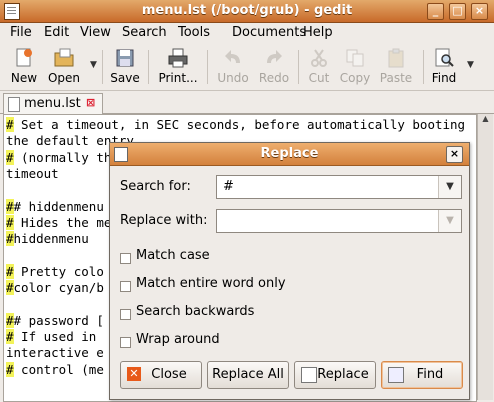 The image size is (494, 402). What do you see at coordinates (59, 157) in the screenshot?
I see `editor-line: # (normally th` at bounding box center [59, 157].